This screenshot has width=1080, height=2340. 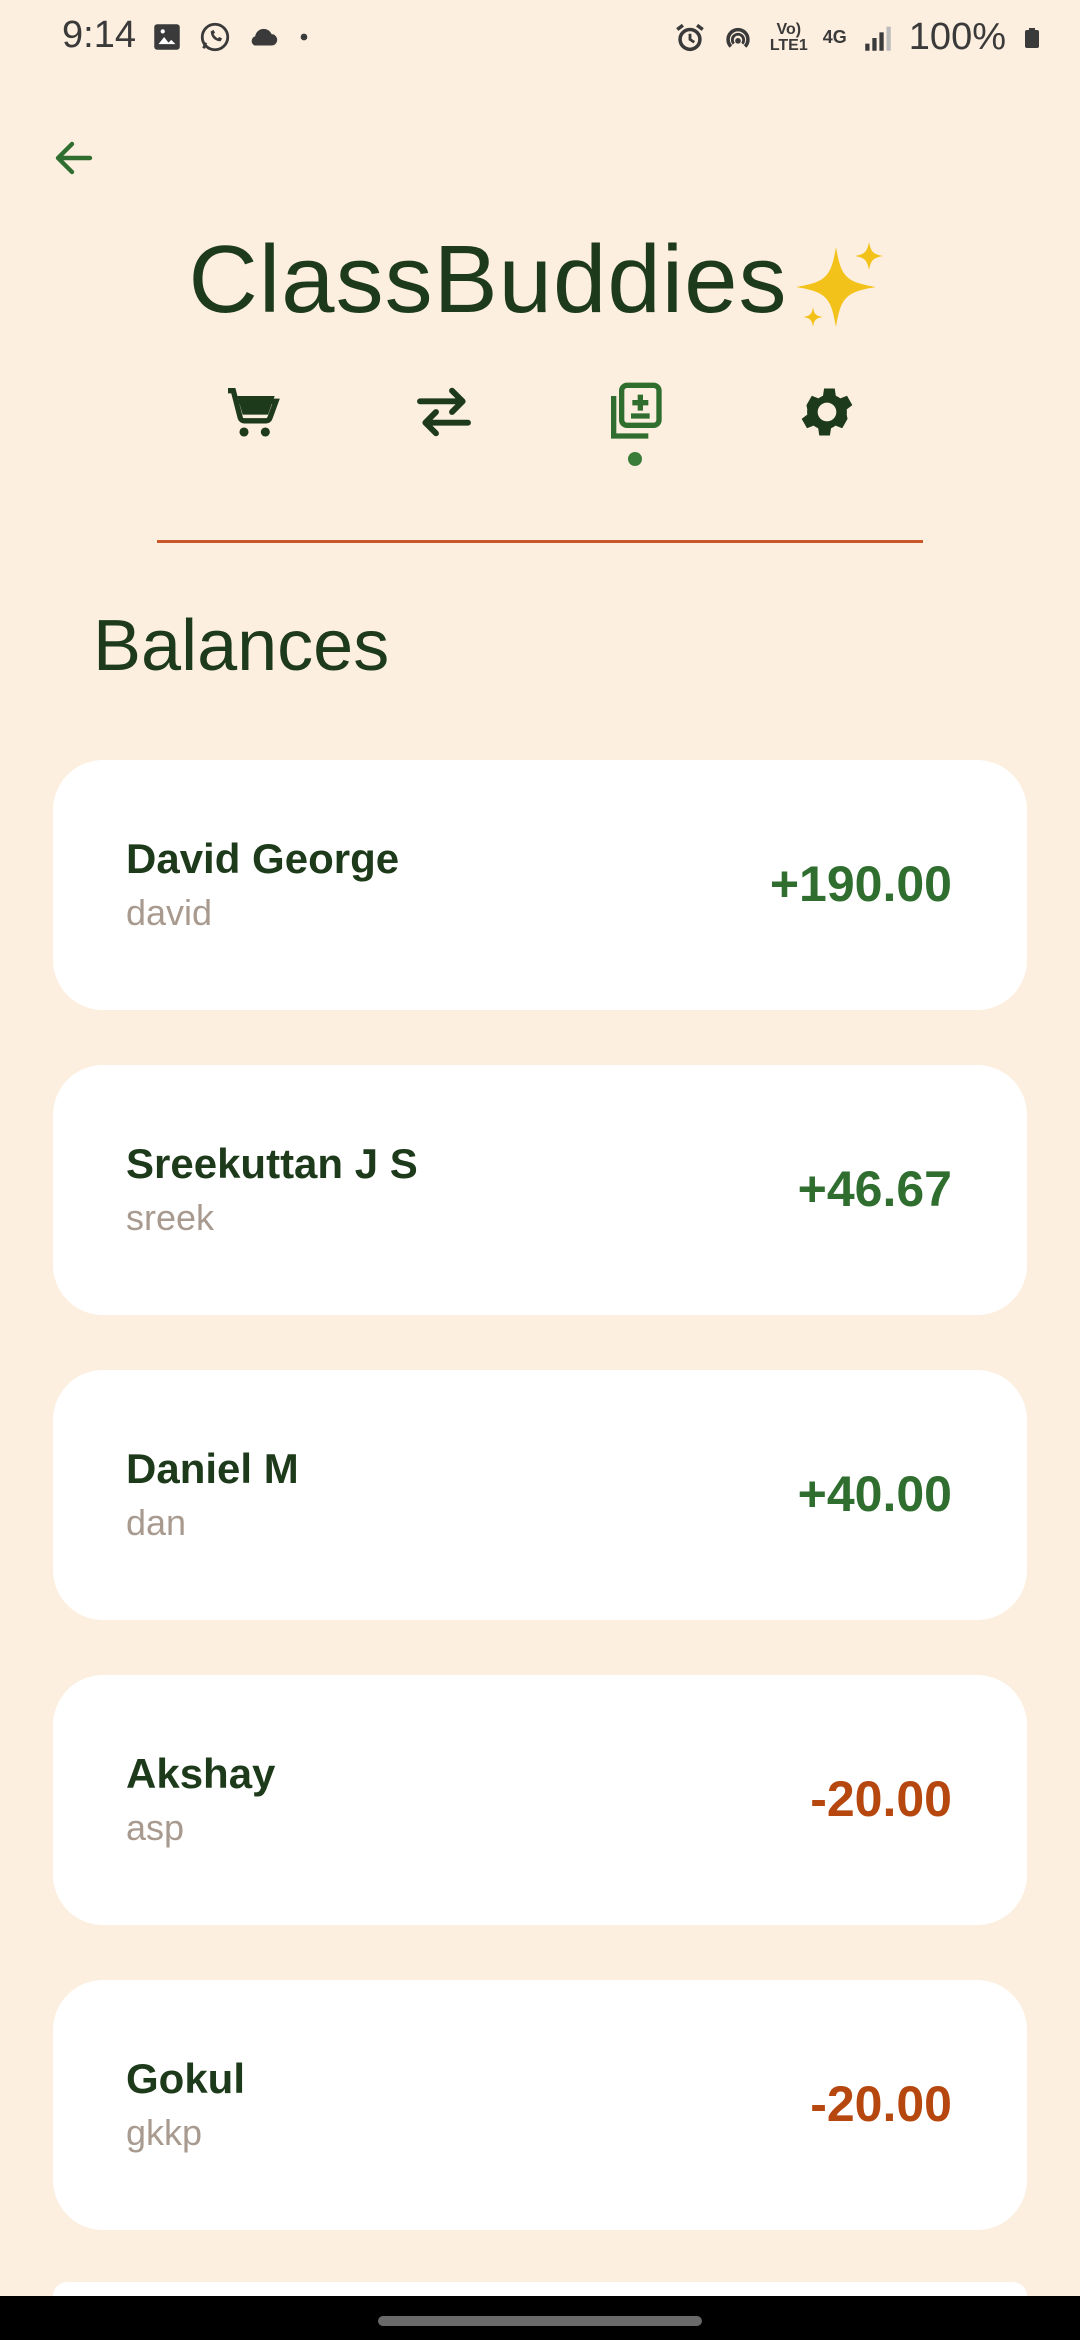 I want to click on balance-card-partial, so click(x=540, y=2289).